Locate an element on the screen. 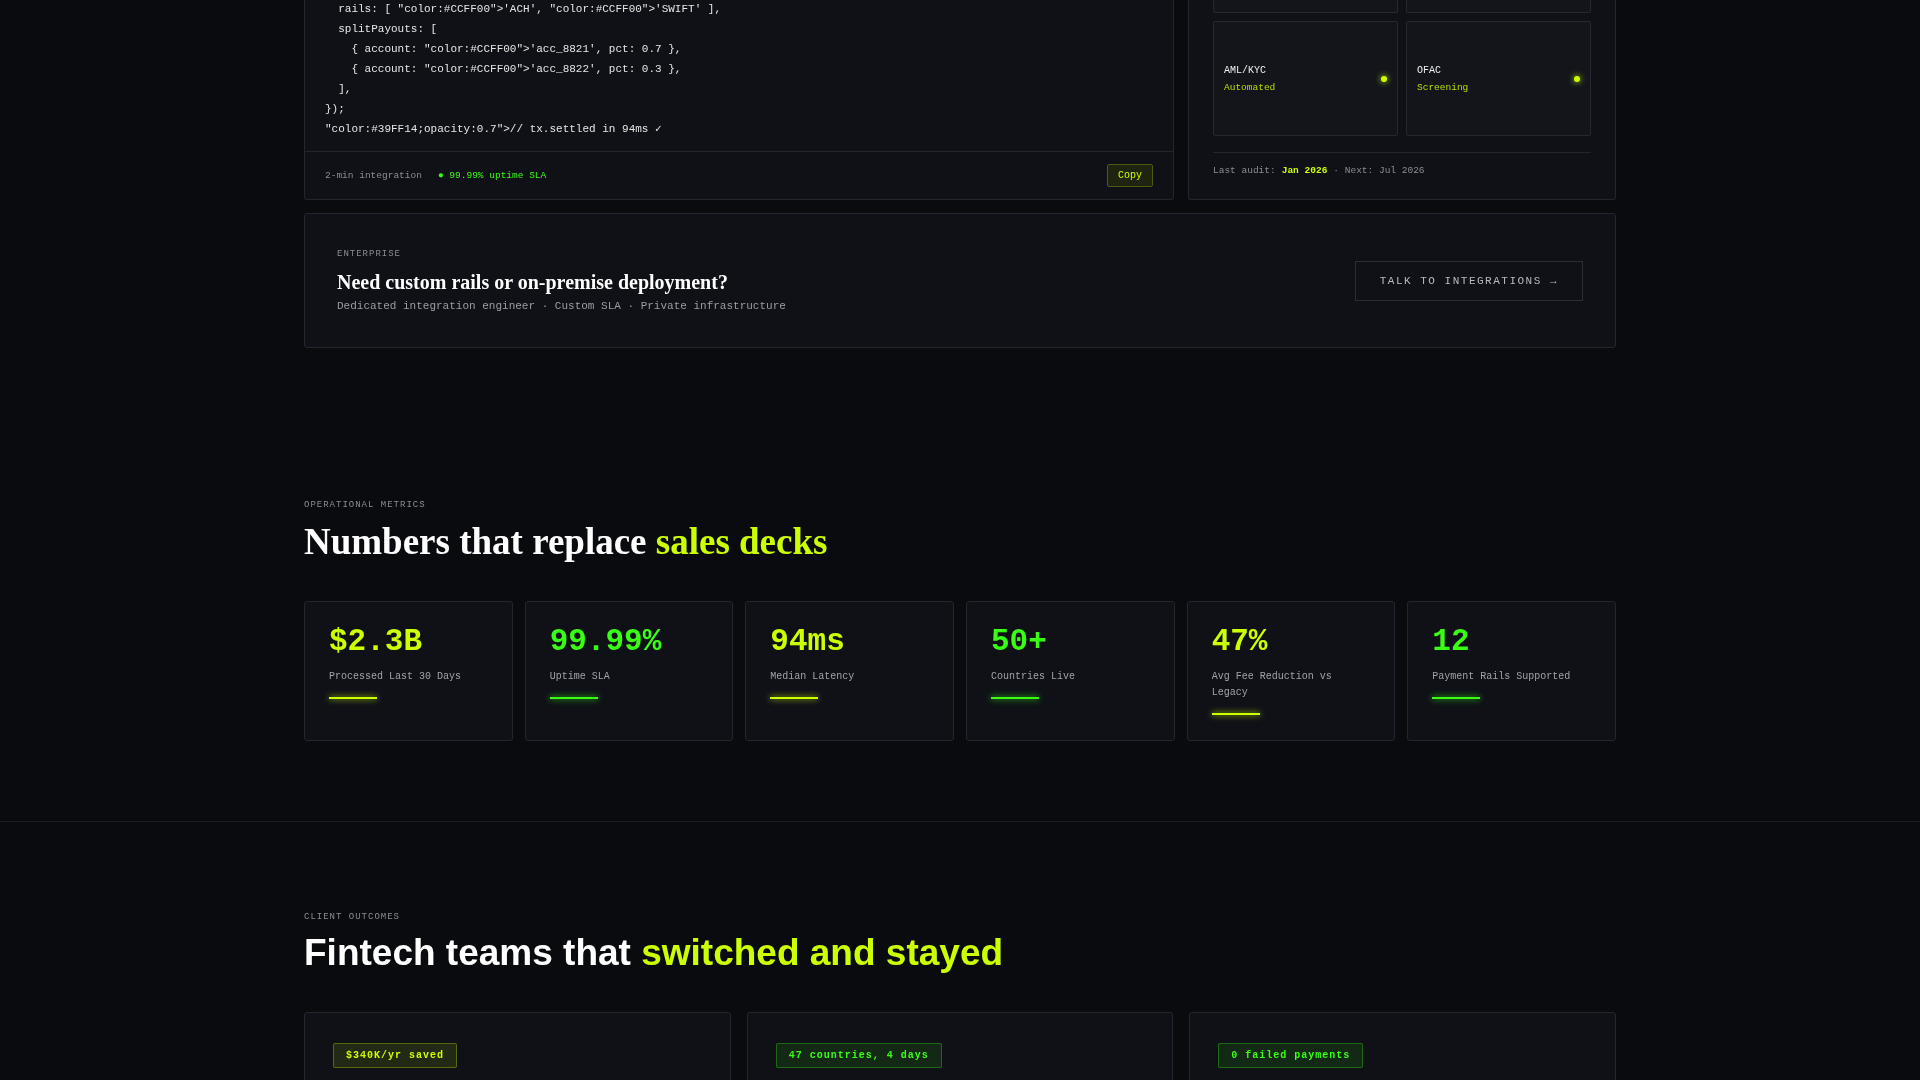 The height and width of the screenshot is (1080, 1920). eyebrow-label: ENTERPRISE is located at coordinates (369, 254).